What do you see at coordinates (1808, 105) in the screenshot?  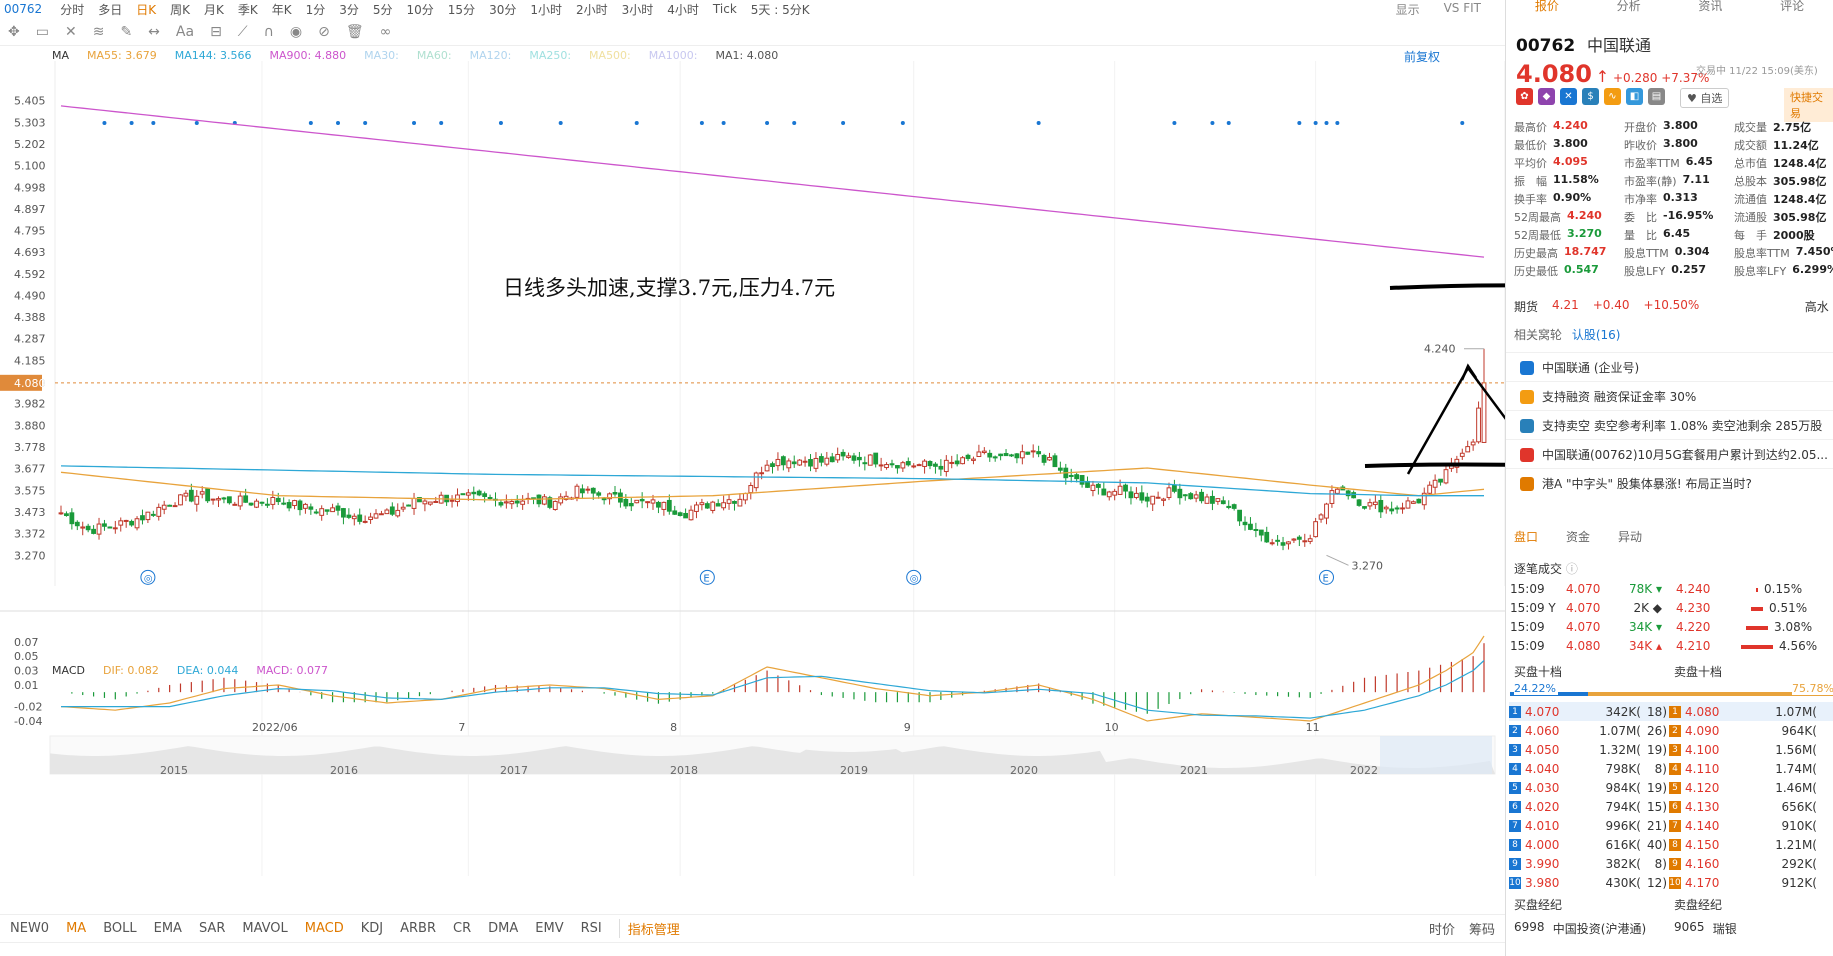 I see `quick-trade-button: 快捷交易` at bounding box center [1808, 105].